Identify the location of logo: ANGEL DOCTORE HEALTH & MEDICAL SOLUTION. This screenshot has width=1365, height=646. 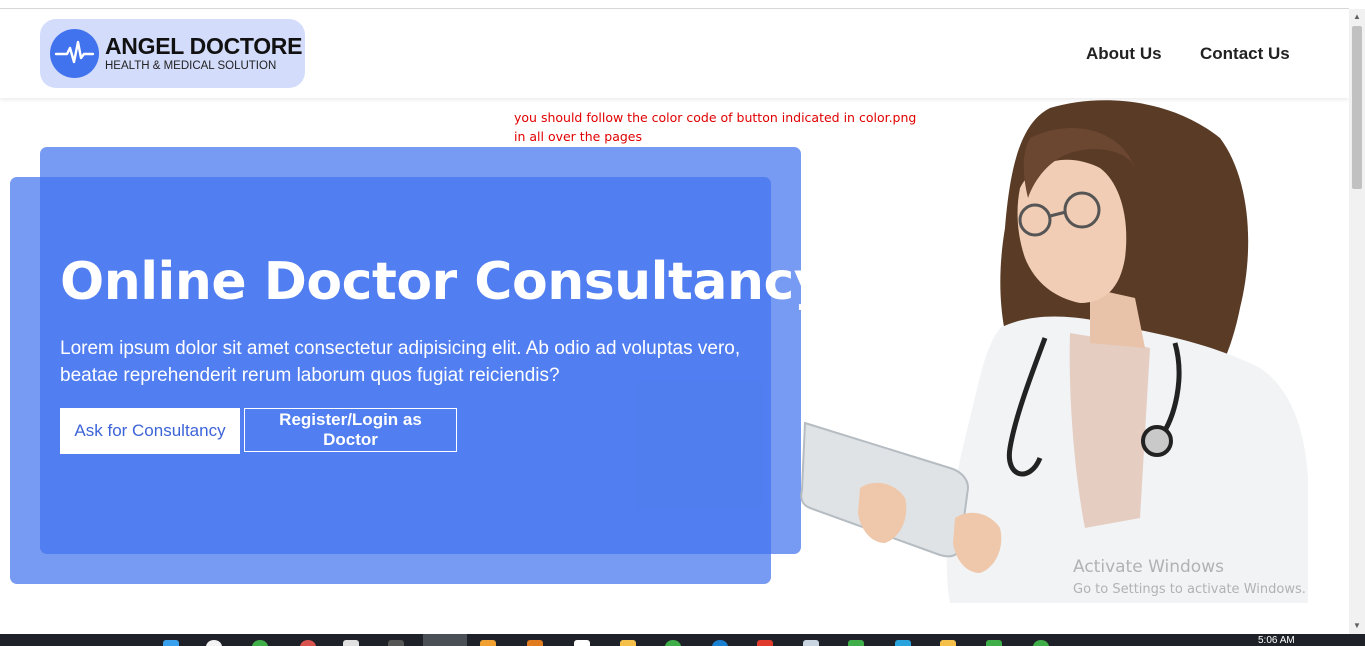
(172, 53).